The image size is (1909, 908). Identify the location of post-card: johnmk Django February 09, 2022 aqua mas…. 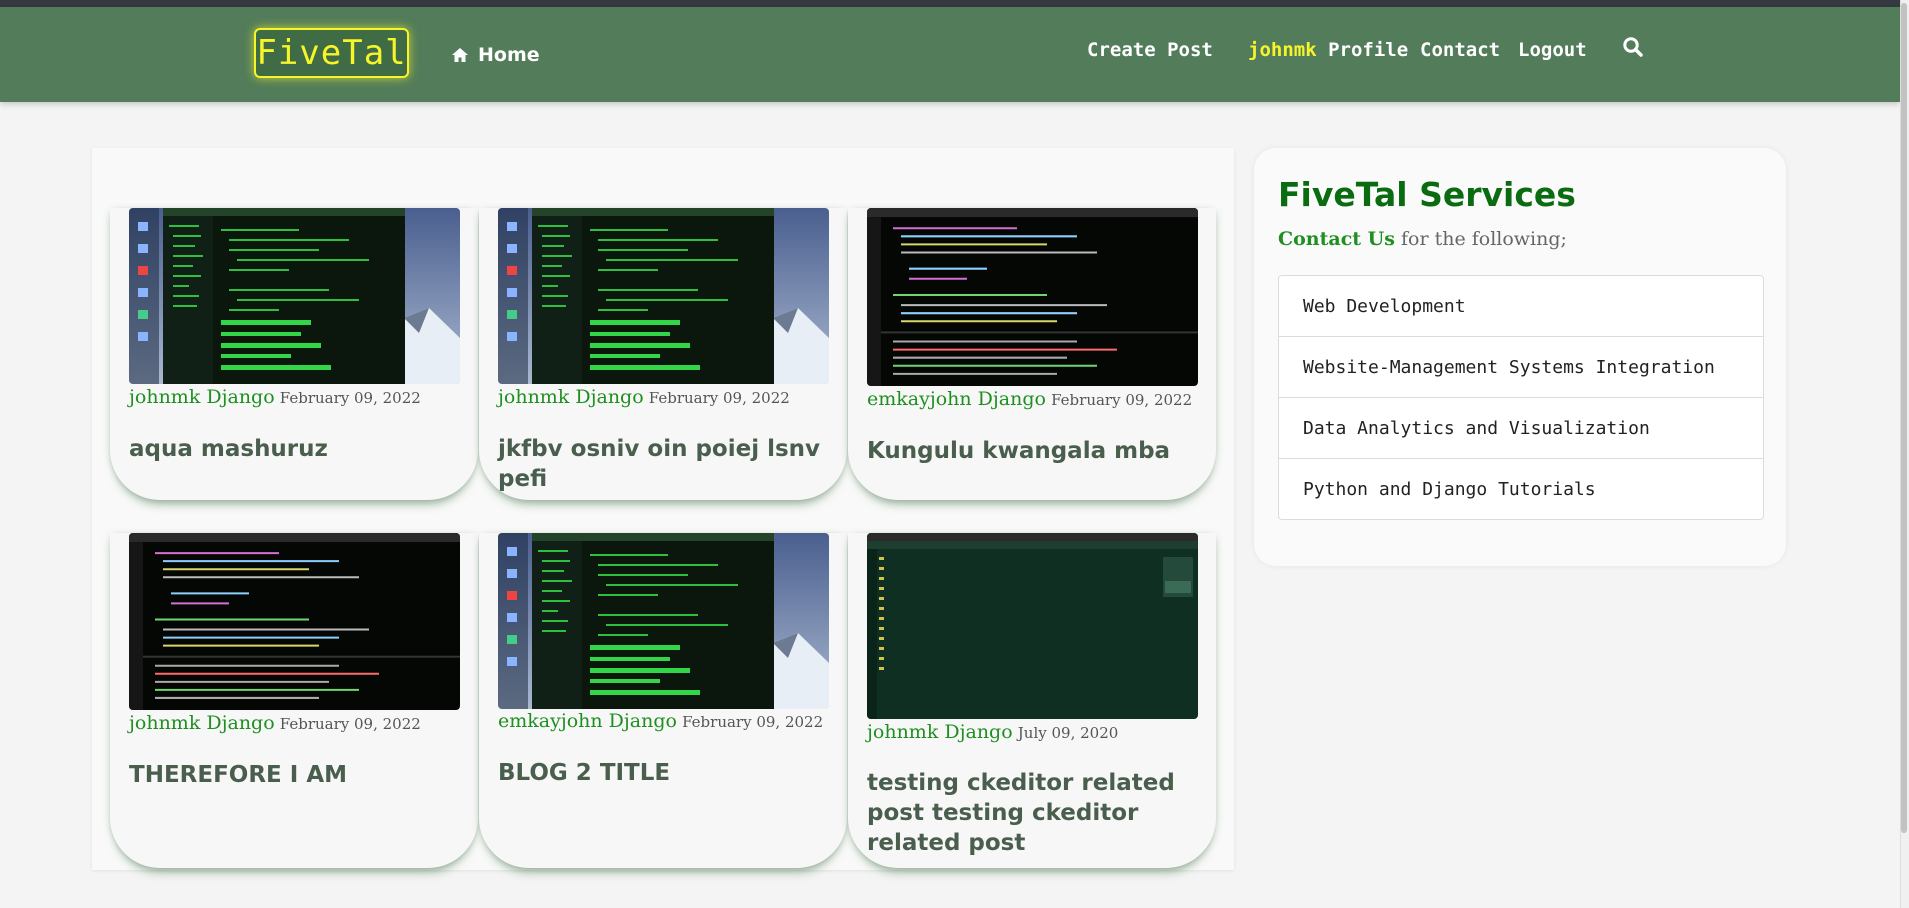
(294, 354).